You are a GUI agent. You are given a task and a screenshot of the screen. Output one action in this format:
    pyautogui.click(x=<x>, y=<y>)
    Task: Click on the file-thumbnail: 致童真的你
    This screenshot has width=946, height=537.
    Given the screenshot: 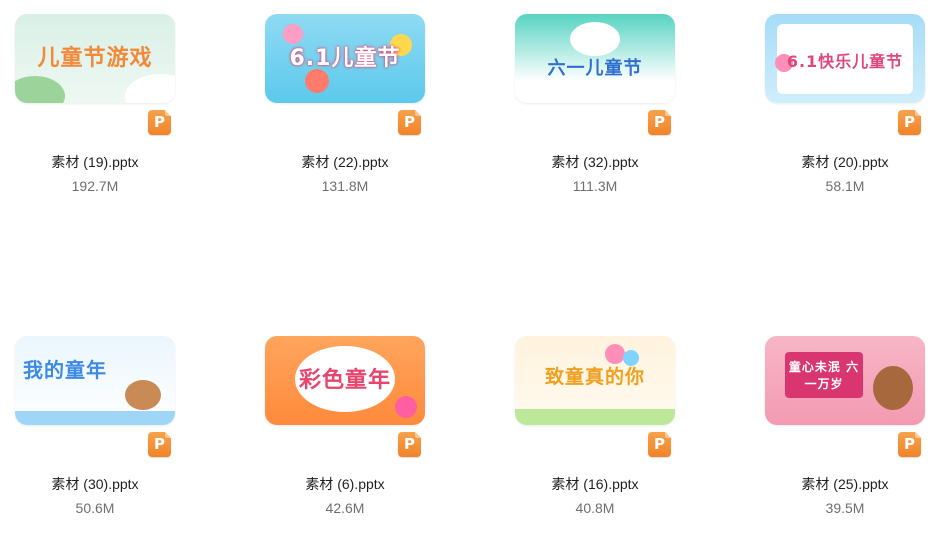 What is the action you would take?
    pyautogui.click(x=595, y=380)
    